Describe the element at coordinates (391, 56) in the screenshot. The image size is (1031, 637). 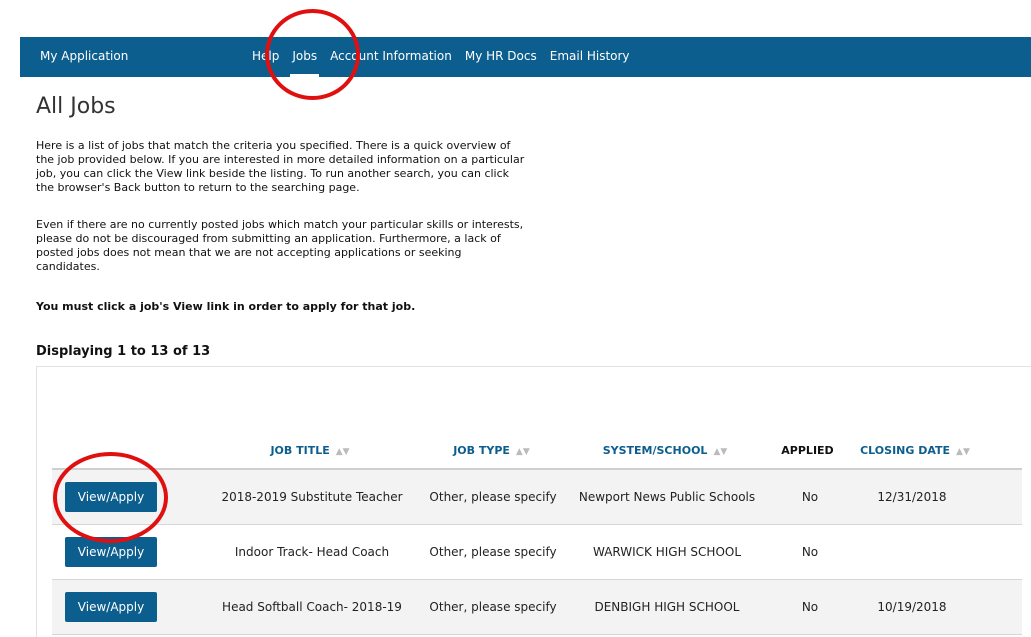
I see `nav-account-information: Account Information` at that location.